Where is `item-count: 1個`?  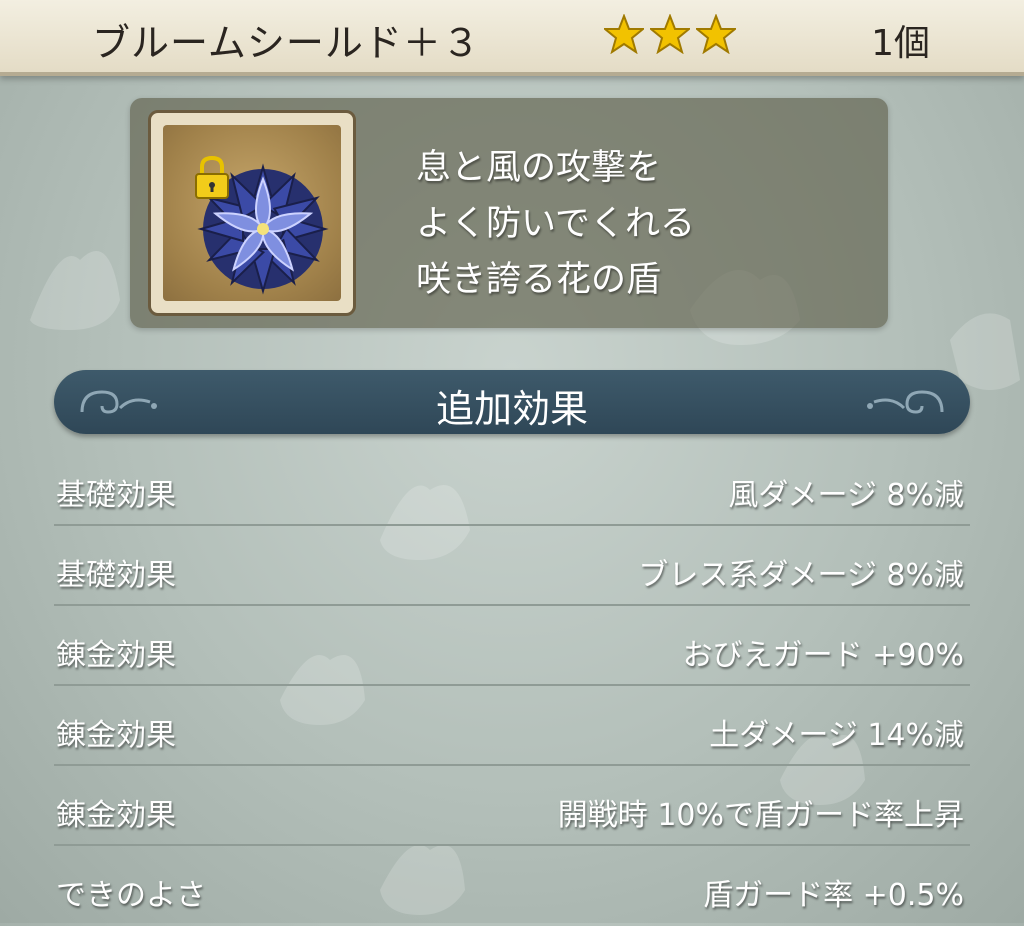 item-count: 1個 is located at coordinates (900, 43).